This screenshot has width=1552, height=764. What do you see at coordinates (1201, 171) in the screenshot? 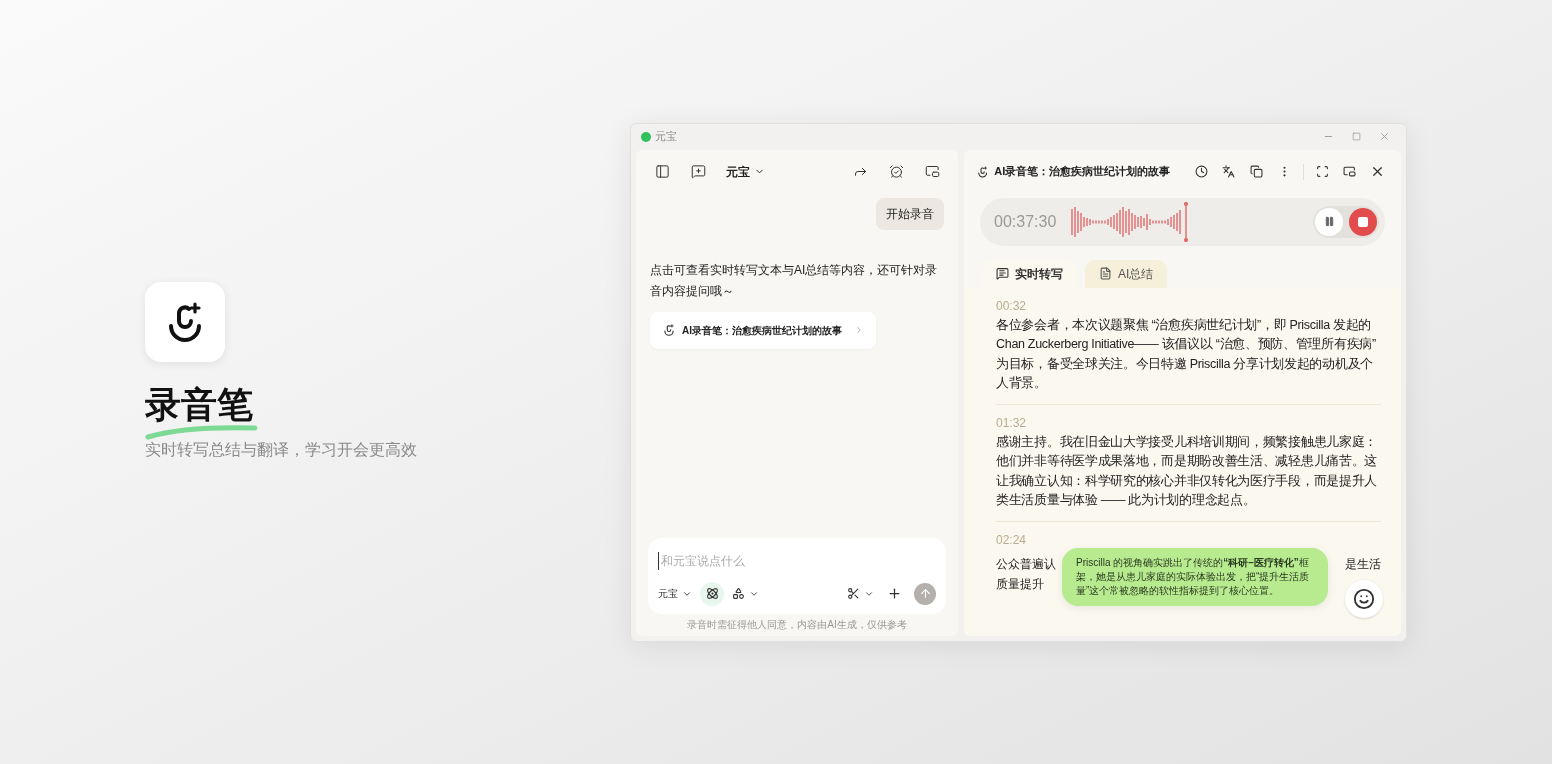
I see `clock-icon` at bounding box center [1201, 171].